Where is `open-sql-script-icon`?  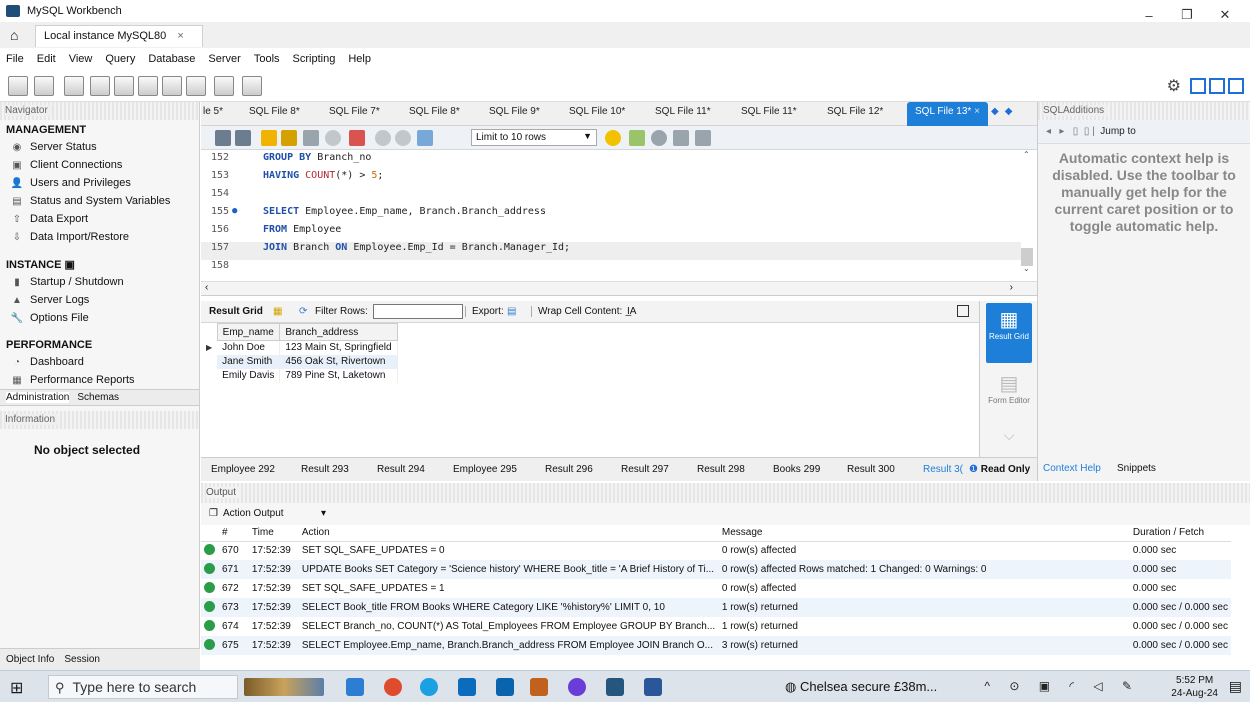 open-sql-script-icon is located at coordinates (44, 86).